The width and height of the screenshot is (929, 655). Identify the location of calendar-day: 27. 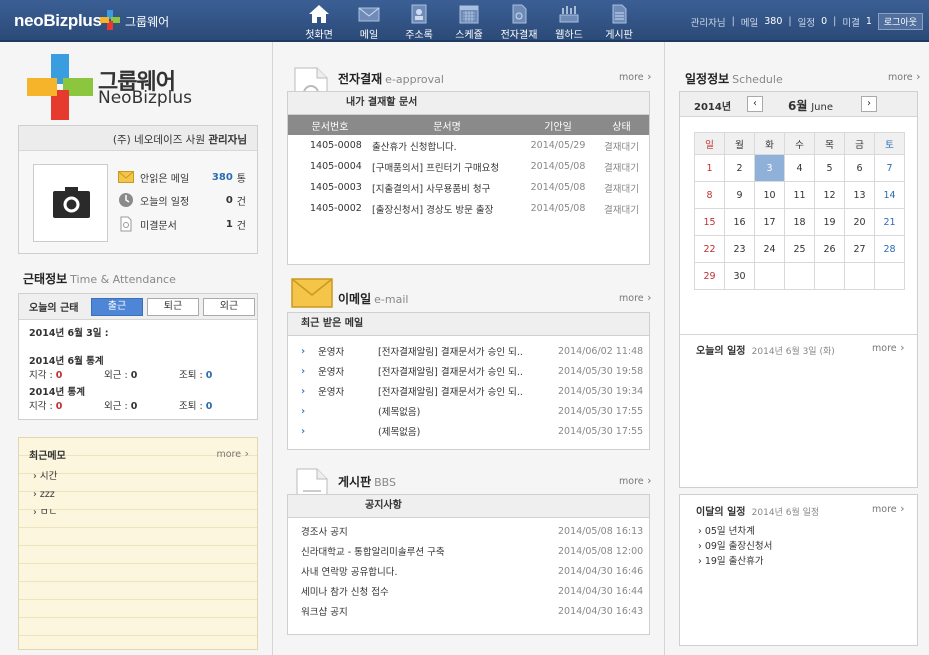
(859, 249).